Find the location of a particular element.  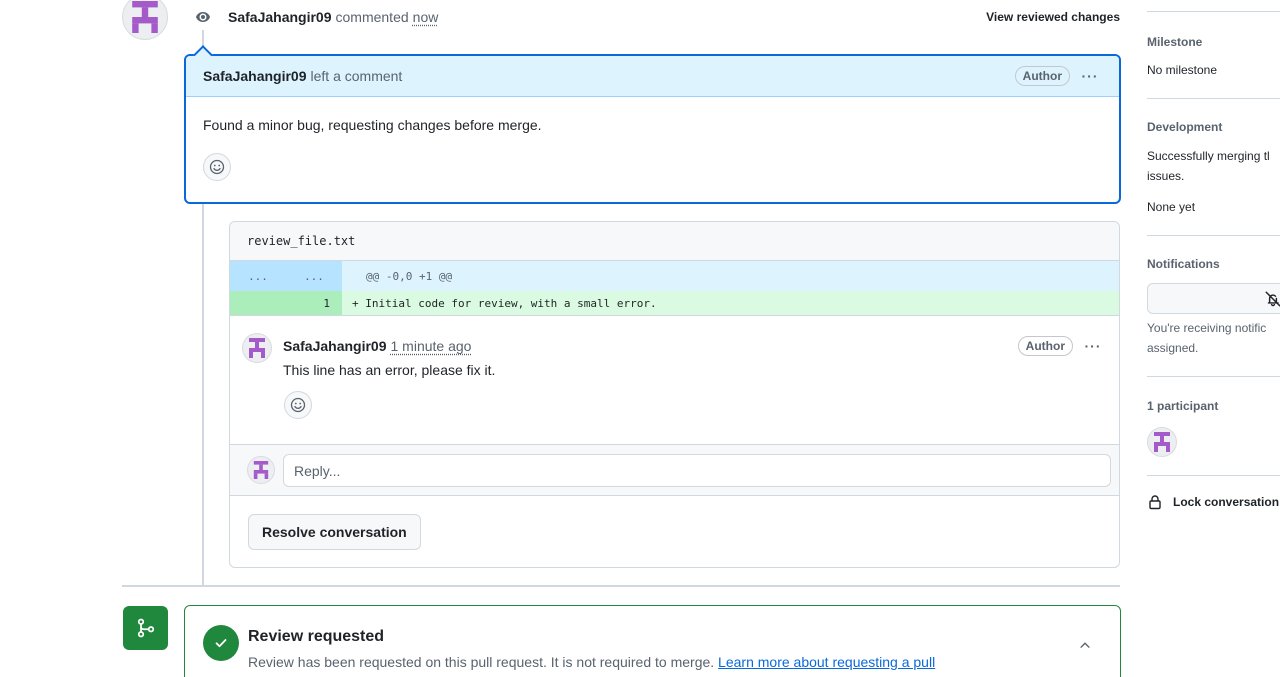

learn-more-link: Learn more about requesting a pull is located at coordinates (826, 662).